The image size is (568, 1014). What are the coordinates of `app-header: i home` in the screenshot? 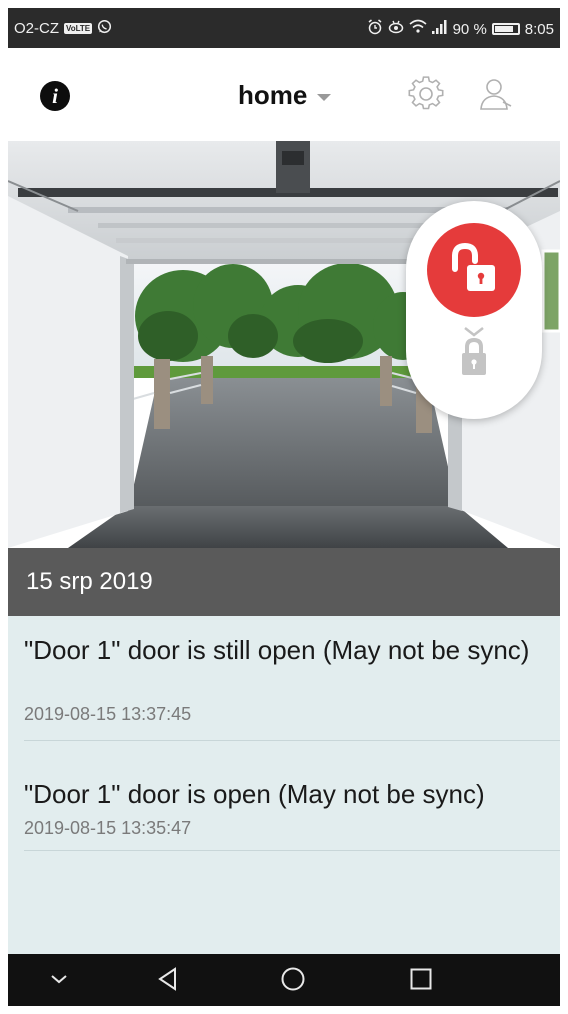 It's located at (284, 95).